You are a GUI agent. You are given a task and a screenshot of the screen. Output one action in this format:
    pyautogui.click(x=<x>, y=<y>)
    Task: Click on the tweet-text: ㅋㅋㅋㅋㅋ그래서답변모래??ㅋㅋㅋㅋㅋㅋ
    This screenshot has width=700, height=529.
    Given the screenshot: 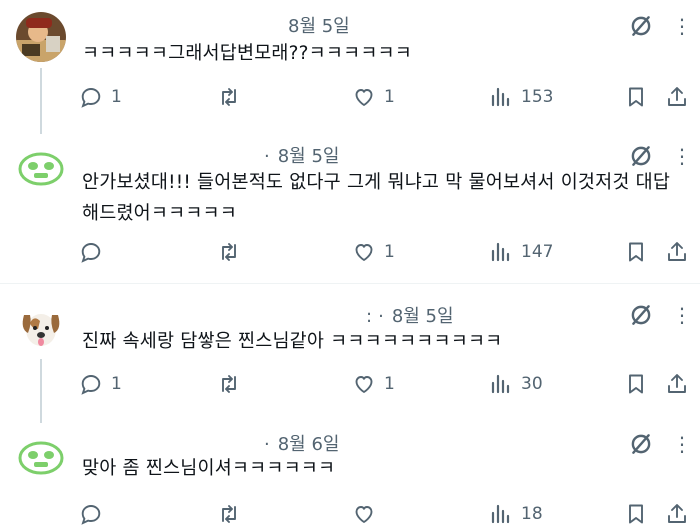 What is the action you would take?
    pyautogui.click(x=247, y=53)
    